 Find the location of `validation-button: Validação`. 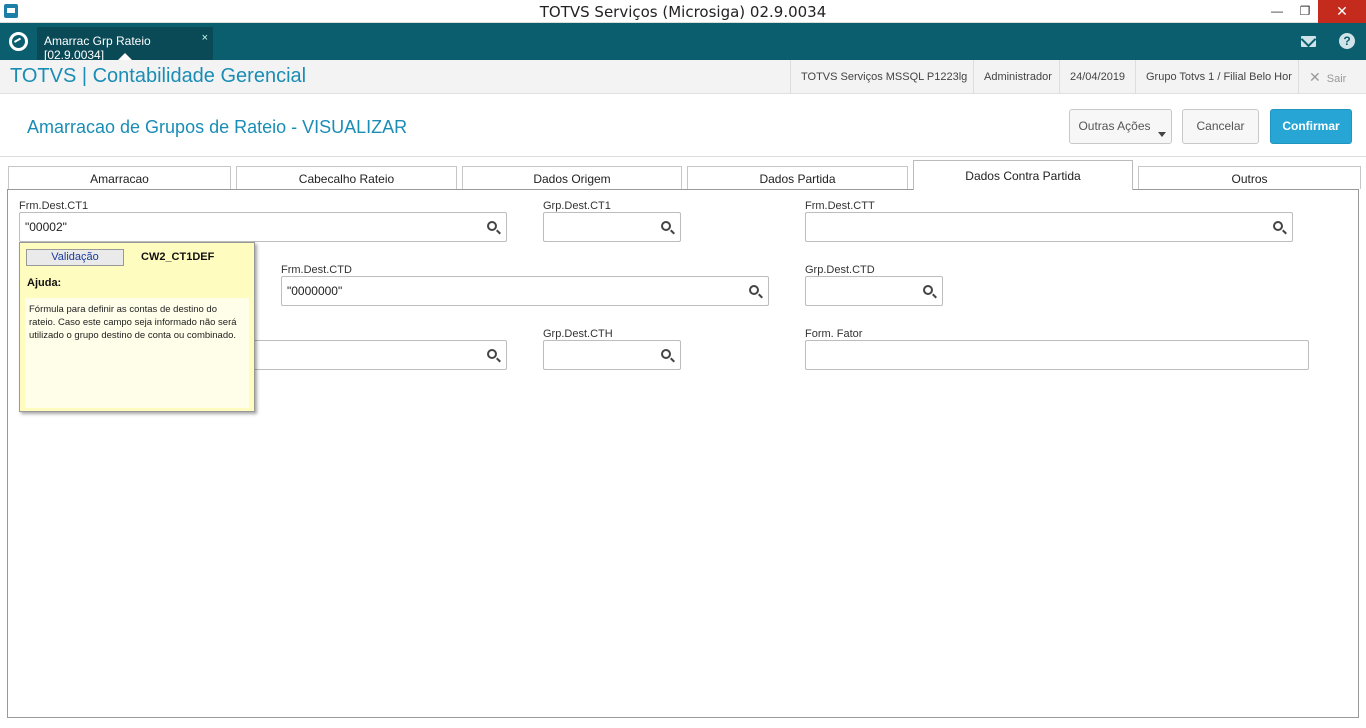

validation-button: Validação is located at coordinates (75, 257).